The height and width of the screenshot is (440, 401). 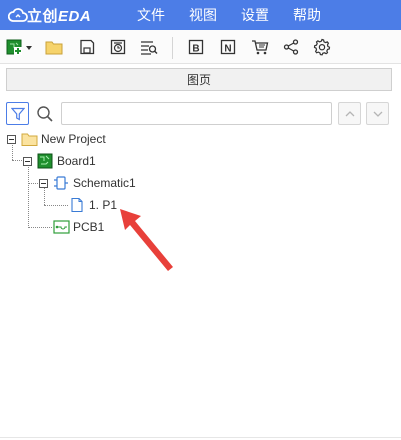 What do you see at coordinates (196, 113) in the screenshot?
I see `search-input` at bounding box center [196, 113].